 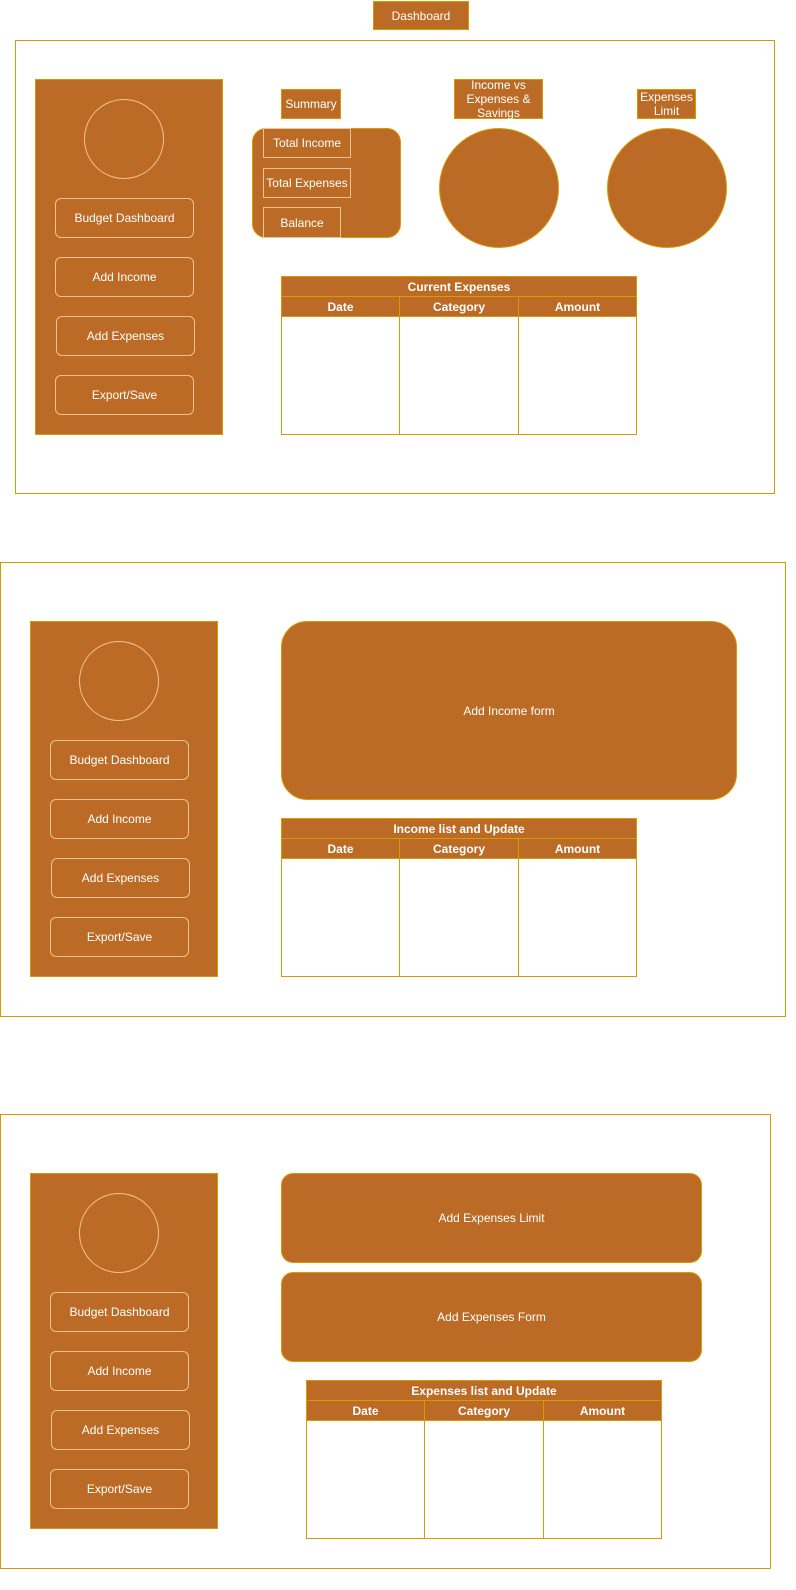 I want to click on current-expenses-table-title: Current Expenses, so click(x=459, y=286).